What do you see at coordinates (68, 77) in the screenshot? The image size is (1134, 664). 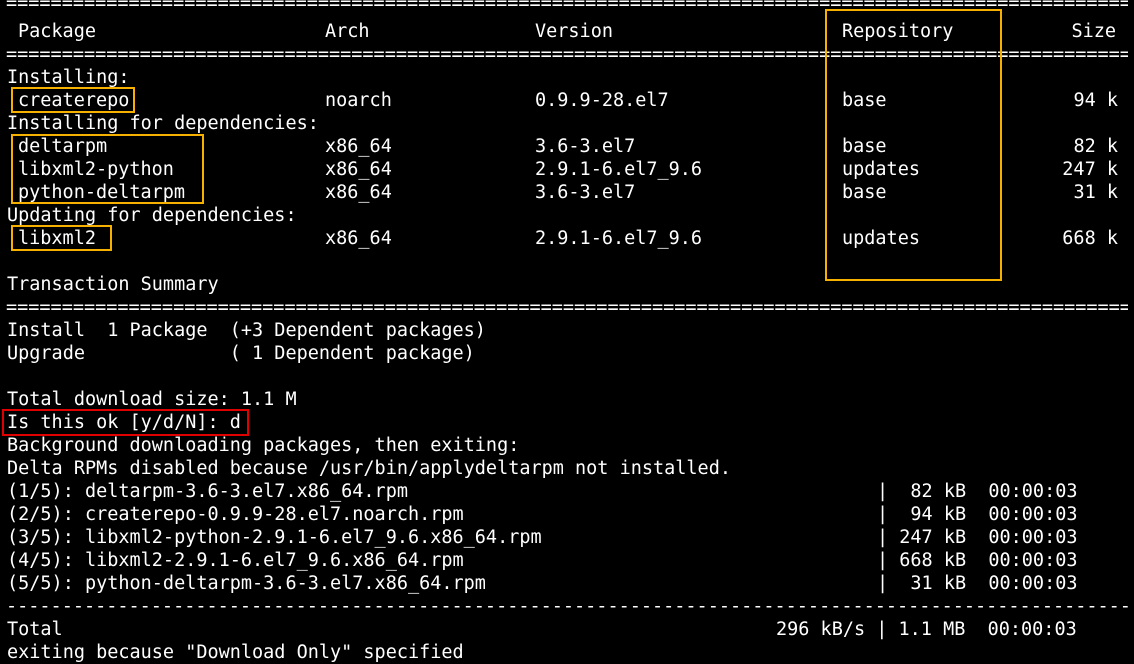 I see `section-installing: Installing:` at bounding box center [68, 77].